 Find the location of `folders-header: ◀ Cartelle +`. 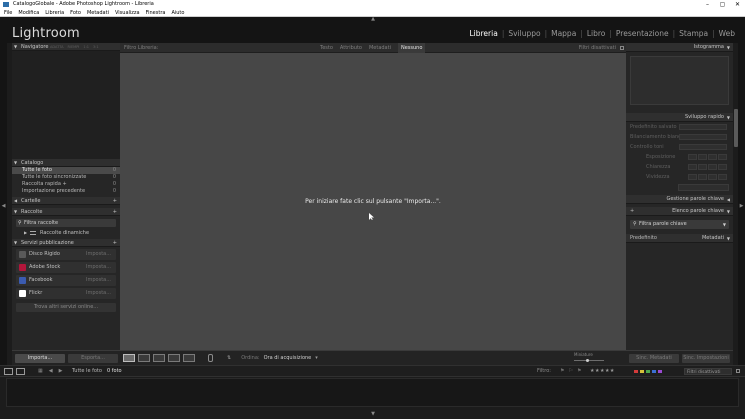

folders-header: ◀ Cartelle + is located at coordinates (66, 201).